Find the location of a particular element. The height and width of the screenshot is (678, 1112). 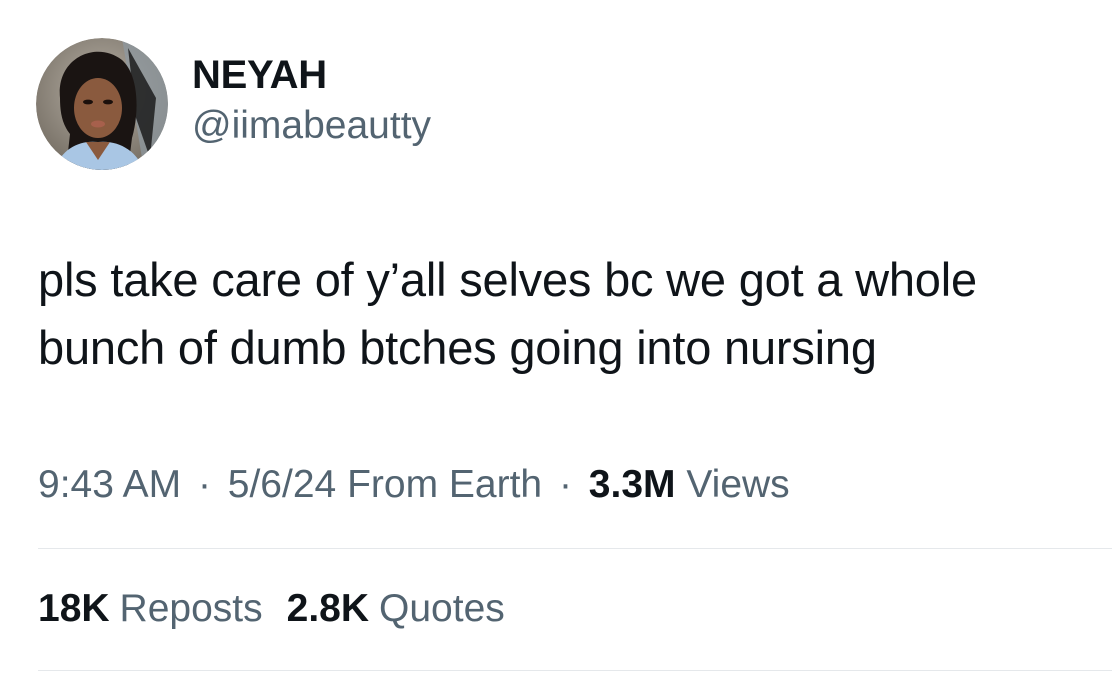

views-label: Views is located at coordinates (738, 484).